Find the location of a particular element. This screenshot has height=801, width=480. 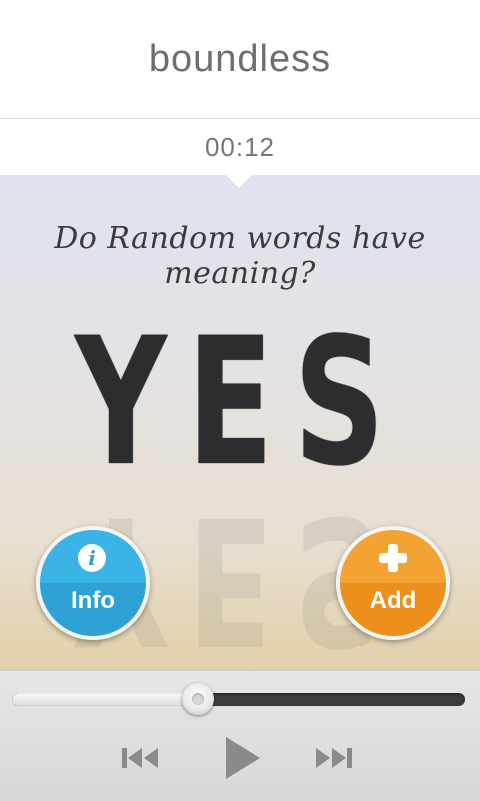

seek-bar is located at coordinates (238, 699).